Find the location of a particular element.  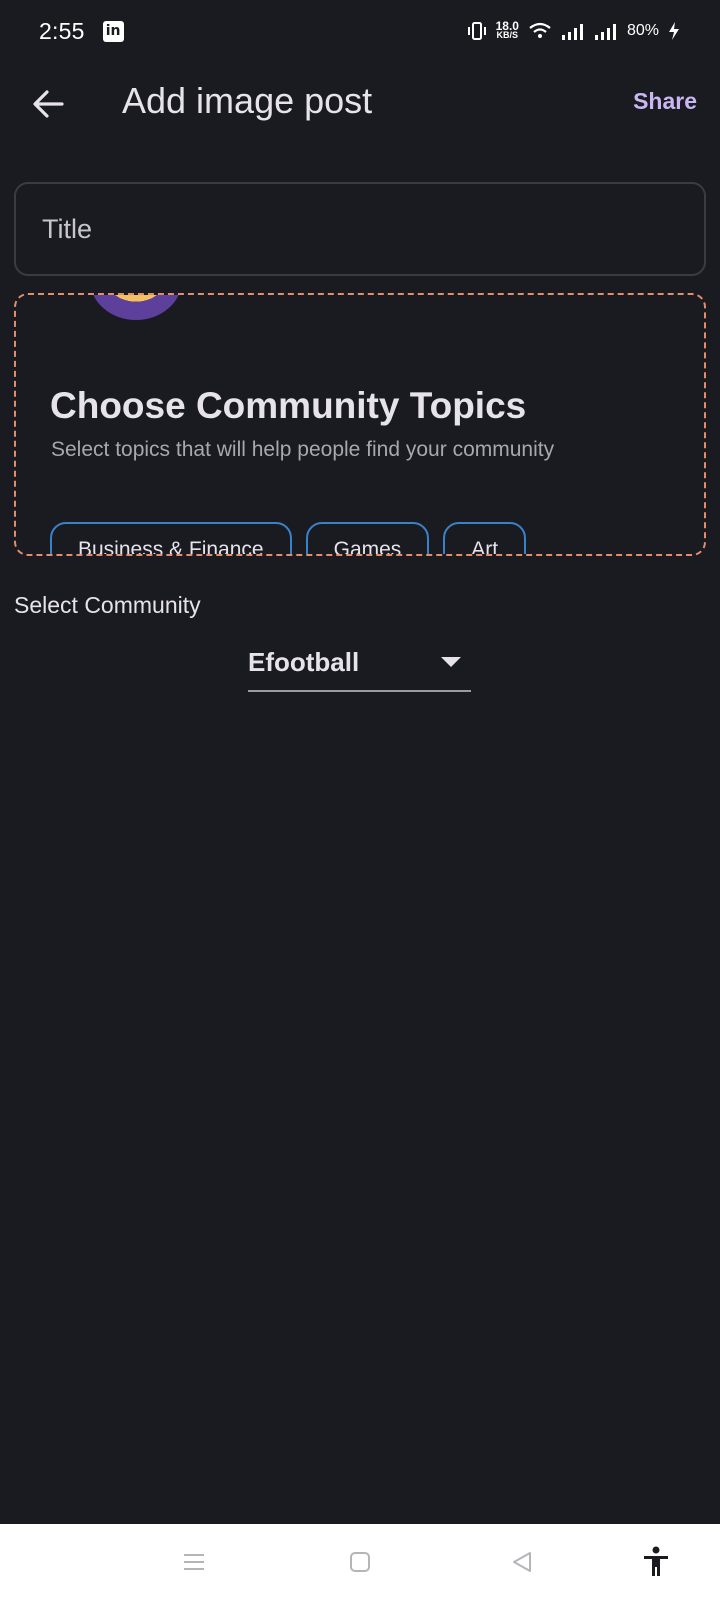

charging-icon is located at coordinates (674, 31).